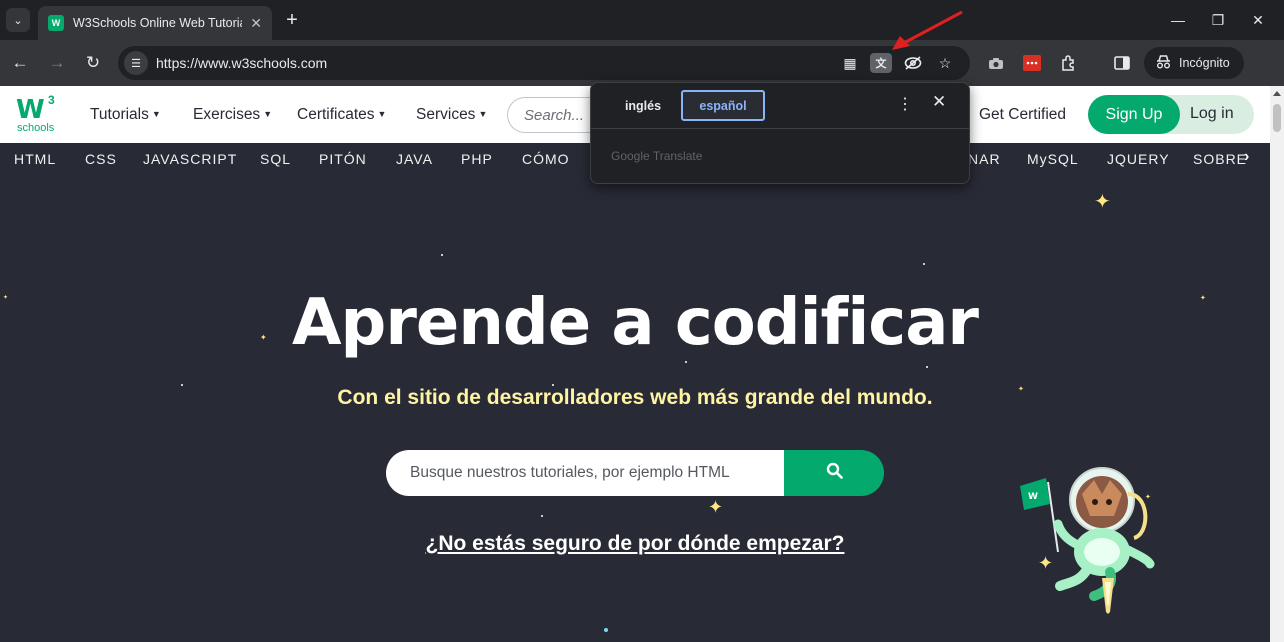  What do you see at coordinates (30, 110) in the screenshot?
I see `logo-mark: W` at bounding box center [30, 110].